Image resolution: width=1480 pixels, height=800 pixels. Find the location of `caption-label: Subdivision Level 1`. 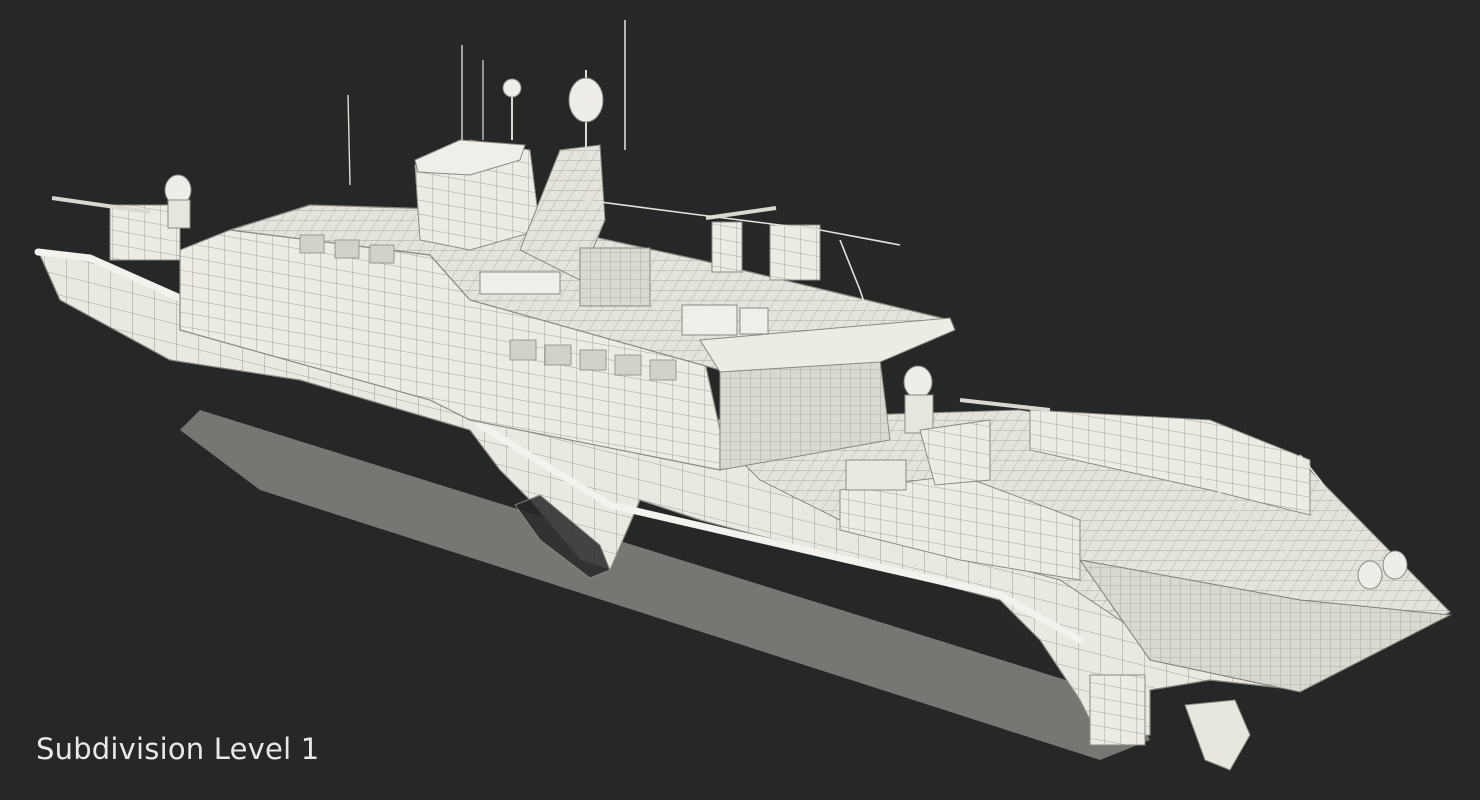

caption-label: Subdivision Level 1 is located at coordinates (178, 749).